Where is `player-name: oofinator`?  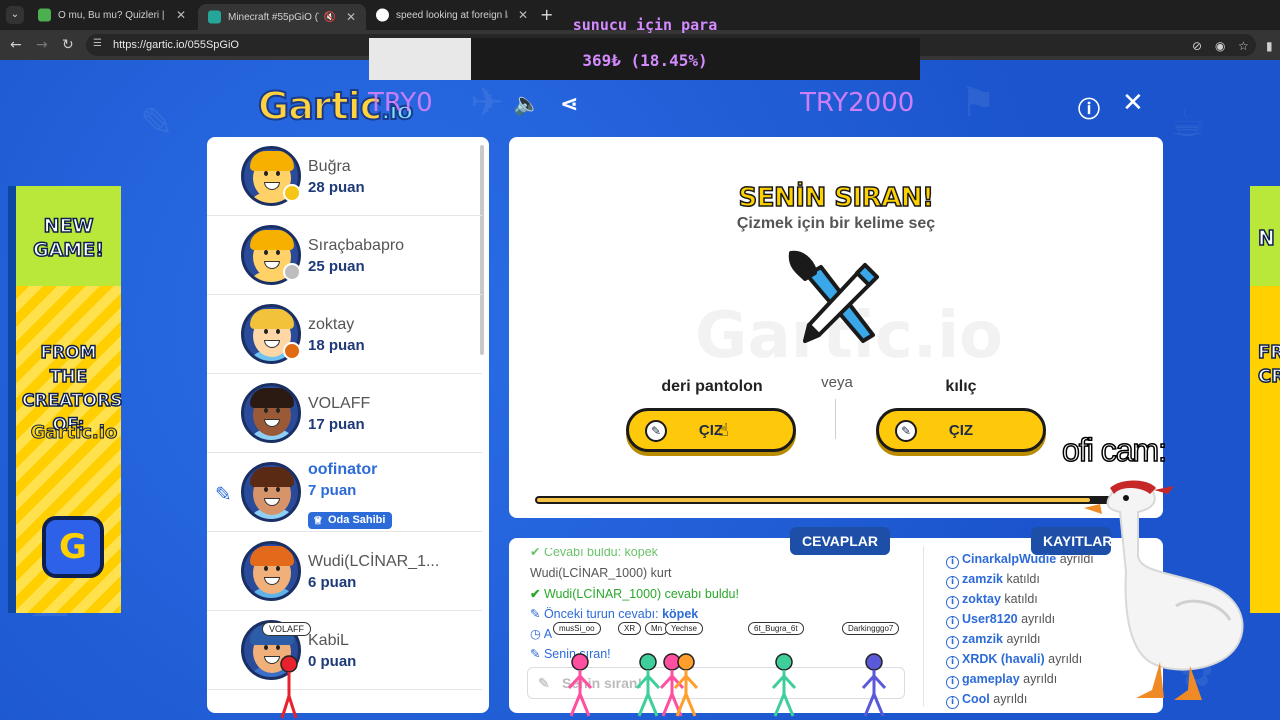 player-name: oofinator is located at coordinates (343, 469).